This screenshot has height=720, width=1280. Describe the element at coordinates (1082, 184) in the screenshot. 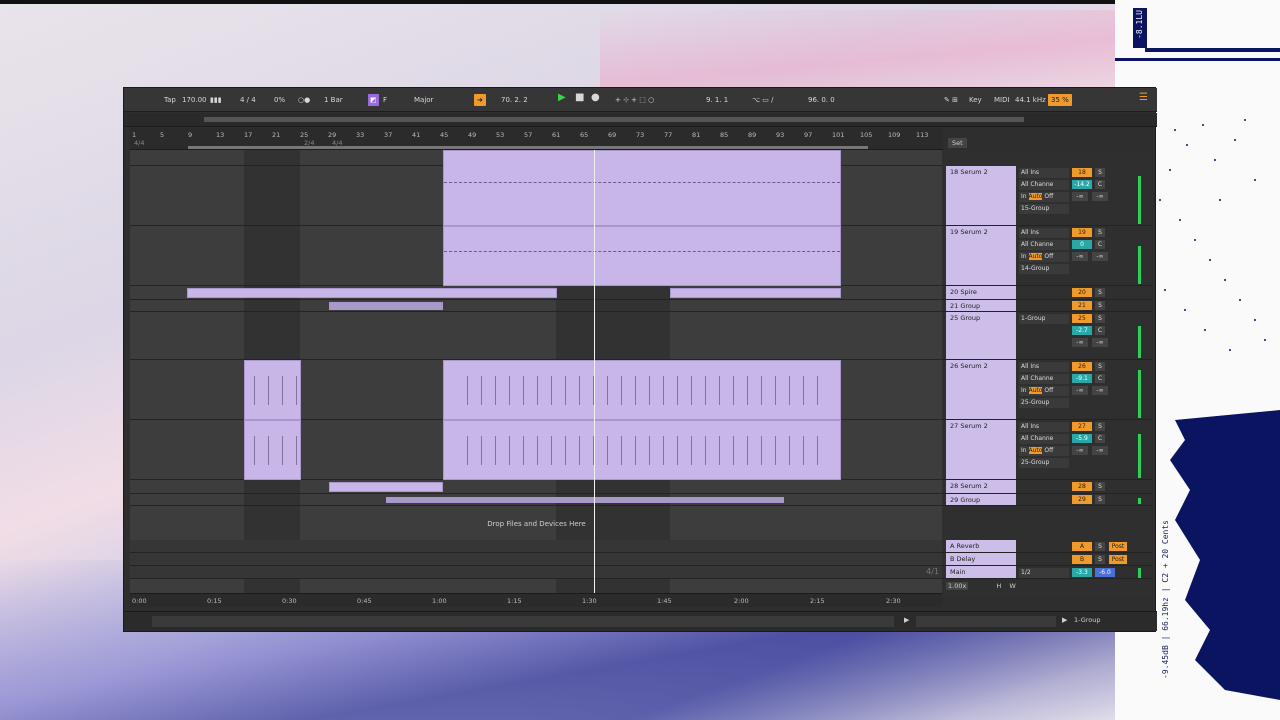

I see `volume-field: -14.2` at that location.